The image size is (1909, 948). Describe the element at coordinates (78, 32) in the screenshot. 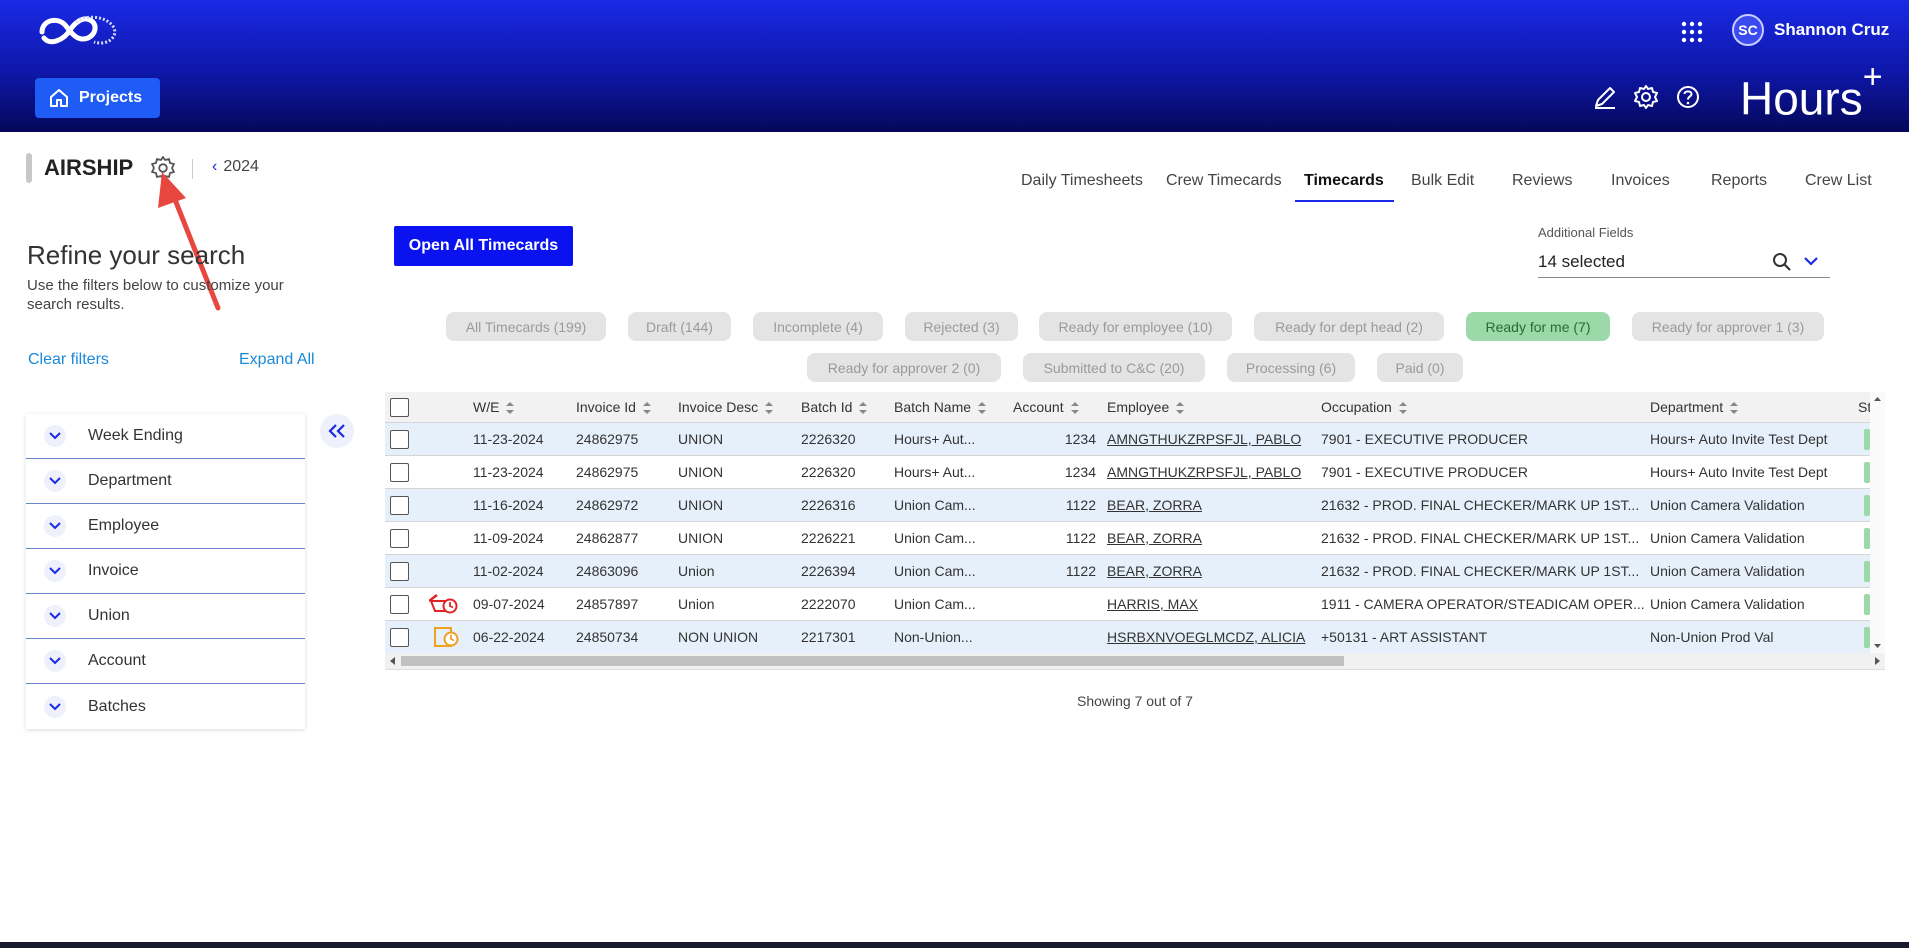

I see `logo-icon` at that location.